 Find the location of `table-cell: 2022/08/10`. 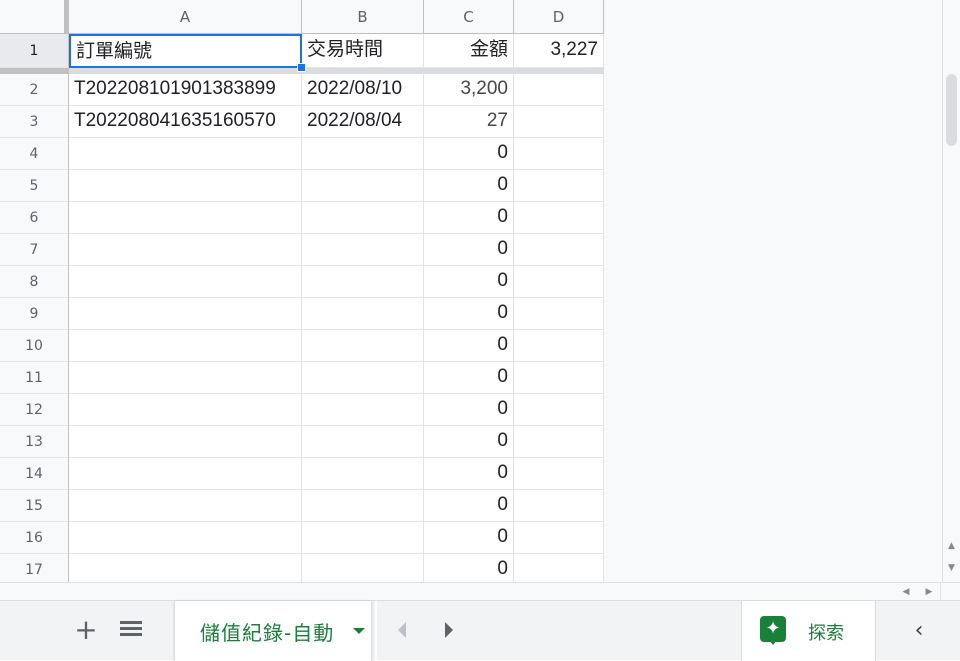

table-cell: 2022/08/10 is located at coordinates (363, 90).